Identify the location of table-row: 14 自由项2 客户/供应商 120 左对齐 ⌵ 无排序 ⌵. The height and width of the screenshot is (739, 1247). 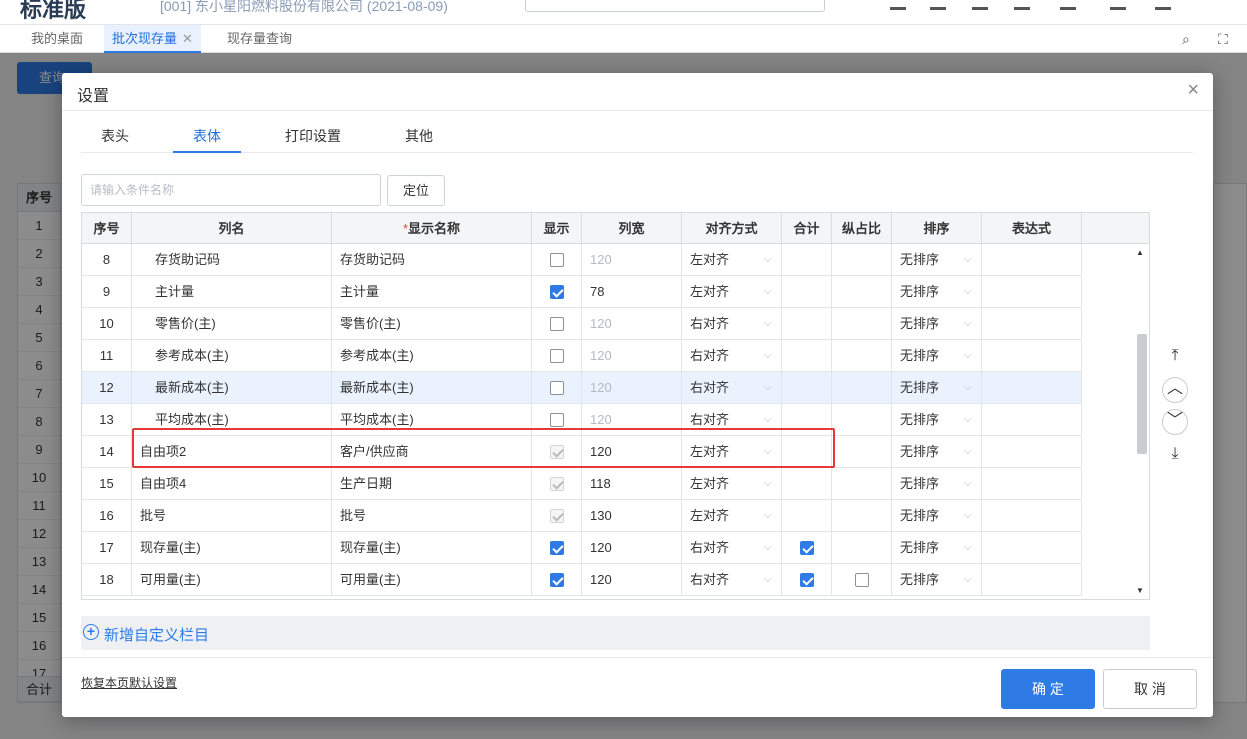
(582, 452).